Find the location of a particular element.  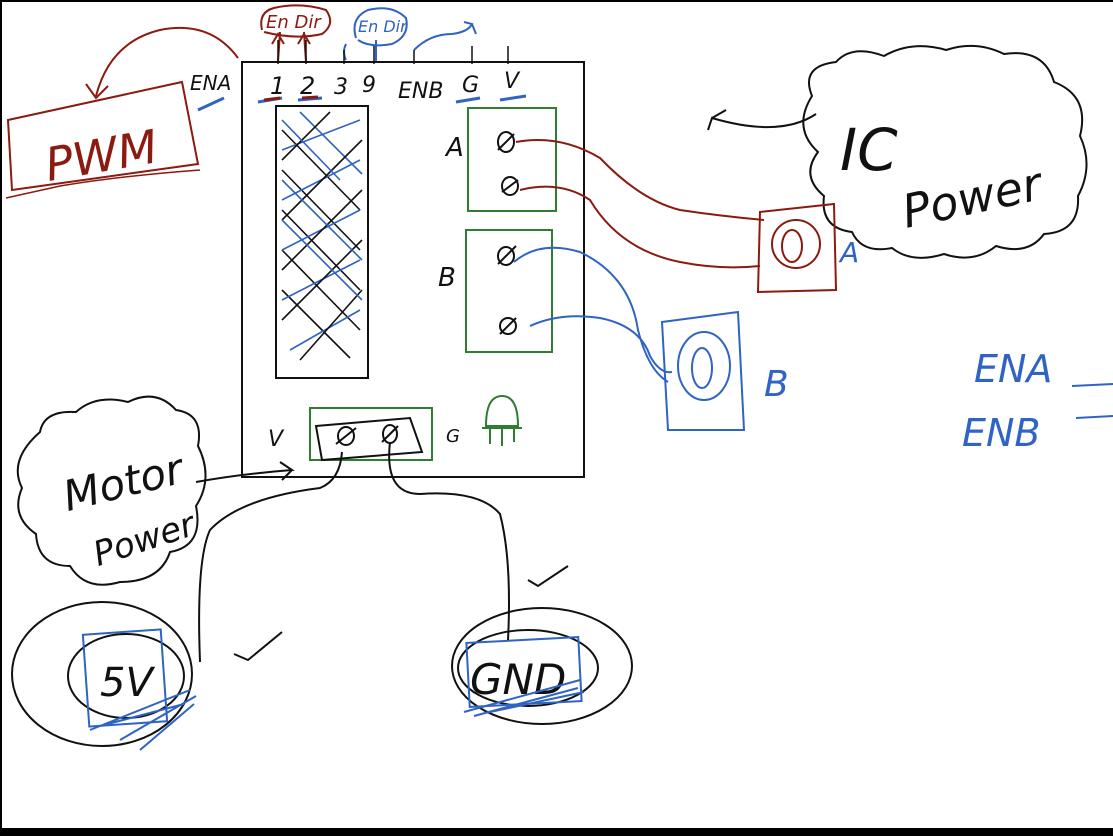

motor-a-label: A is located at coordinates (848, 252).